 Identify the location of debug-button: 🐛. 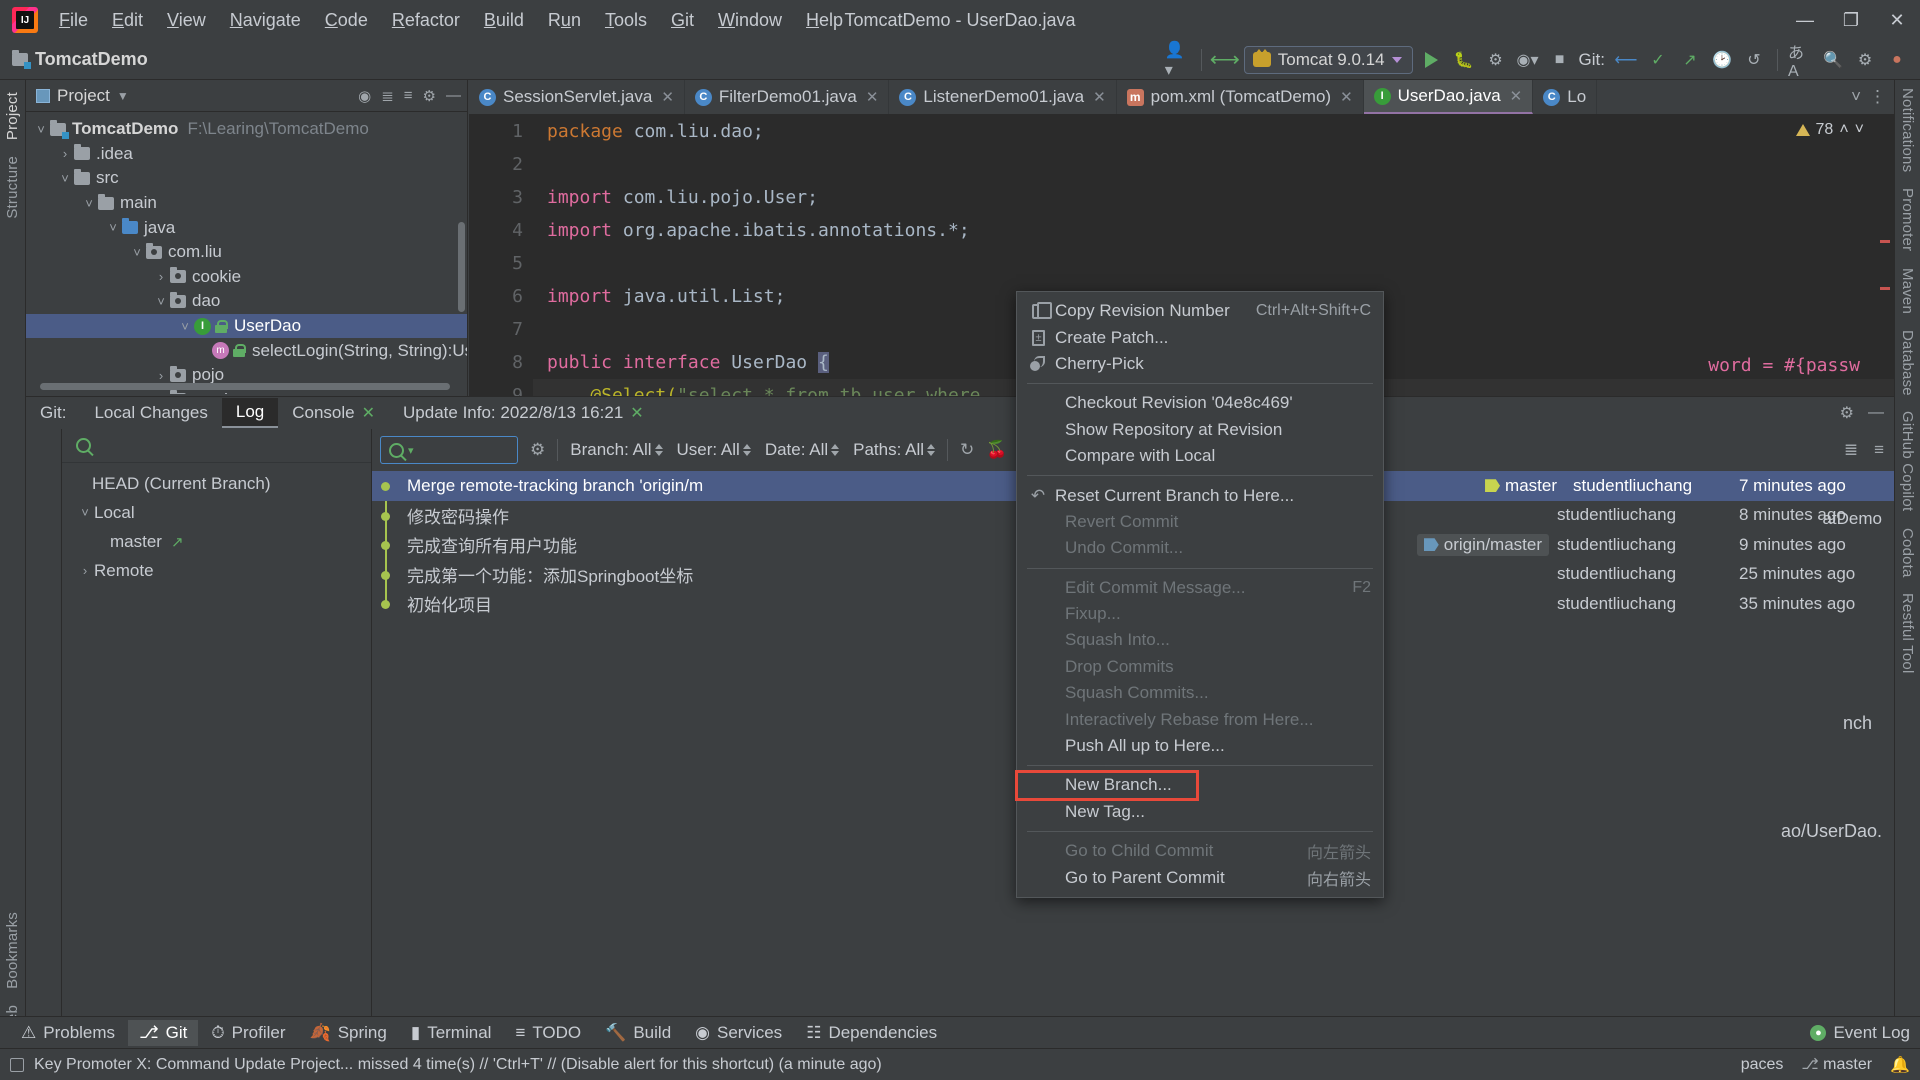
(1464, 60).